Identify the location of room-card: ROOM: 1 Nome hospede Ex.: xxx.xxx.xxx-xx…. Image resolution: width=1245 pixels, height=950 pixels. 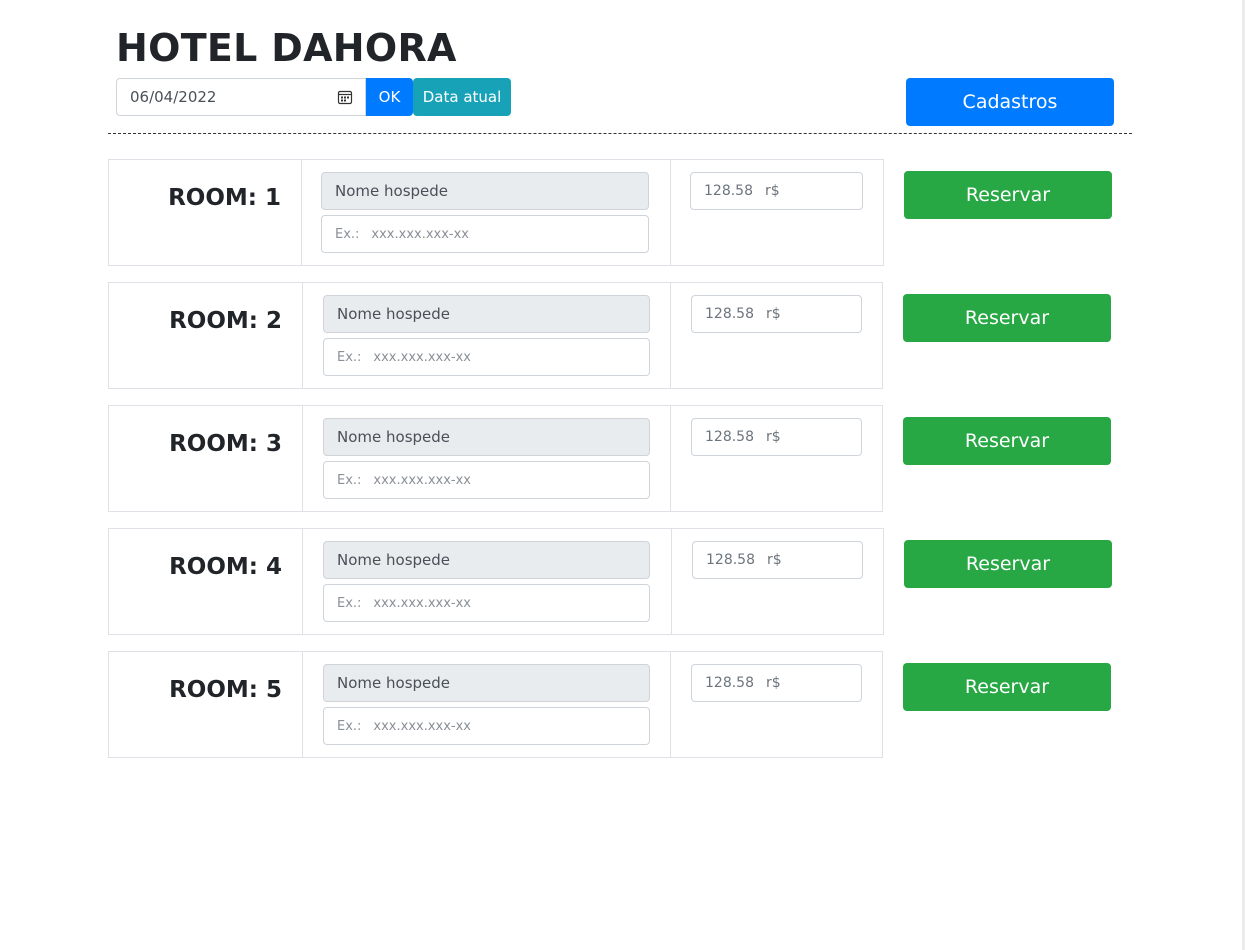
(496, 212).